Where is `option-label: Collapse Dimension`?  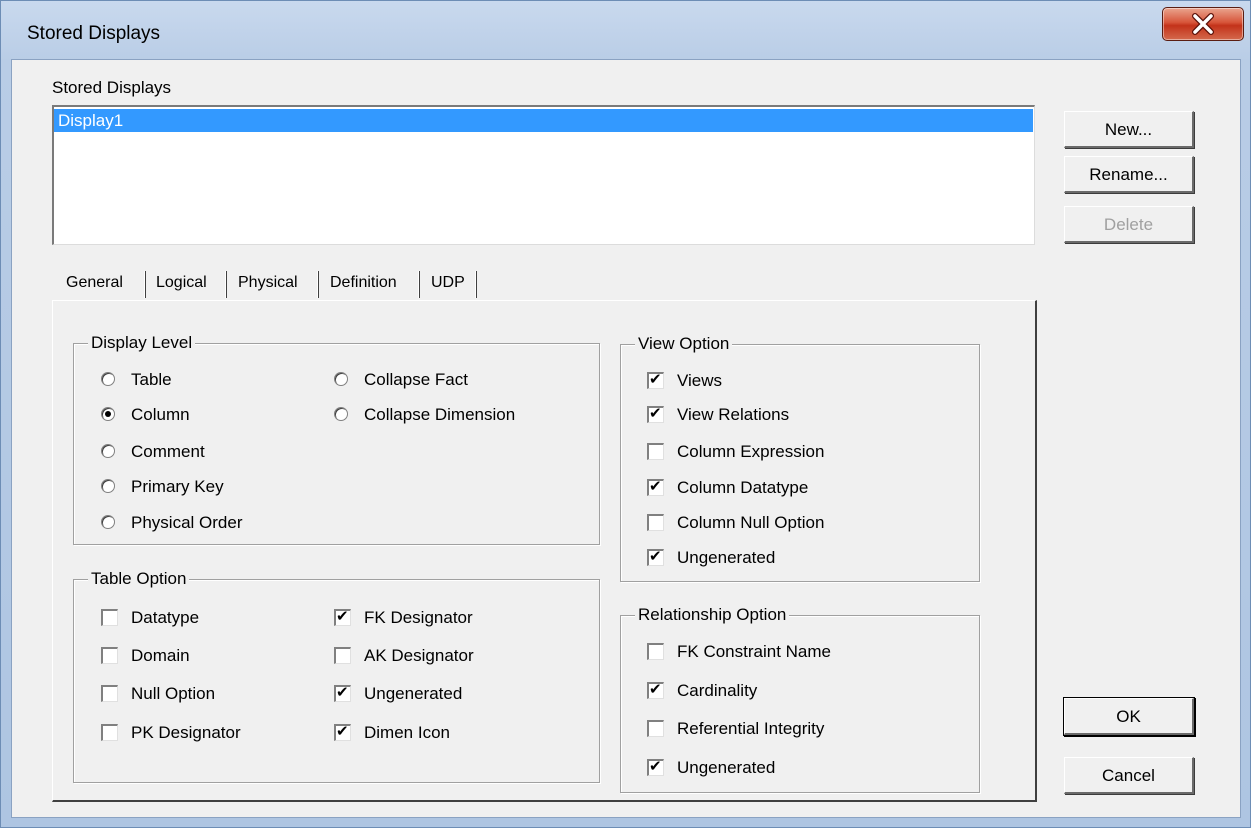 option-label: Collapse Dimension is located at coordinates (440, 414).